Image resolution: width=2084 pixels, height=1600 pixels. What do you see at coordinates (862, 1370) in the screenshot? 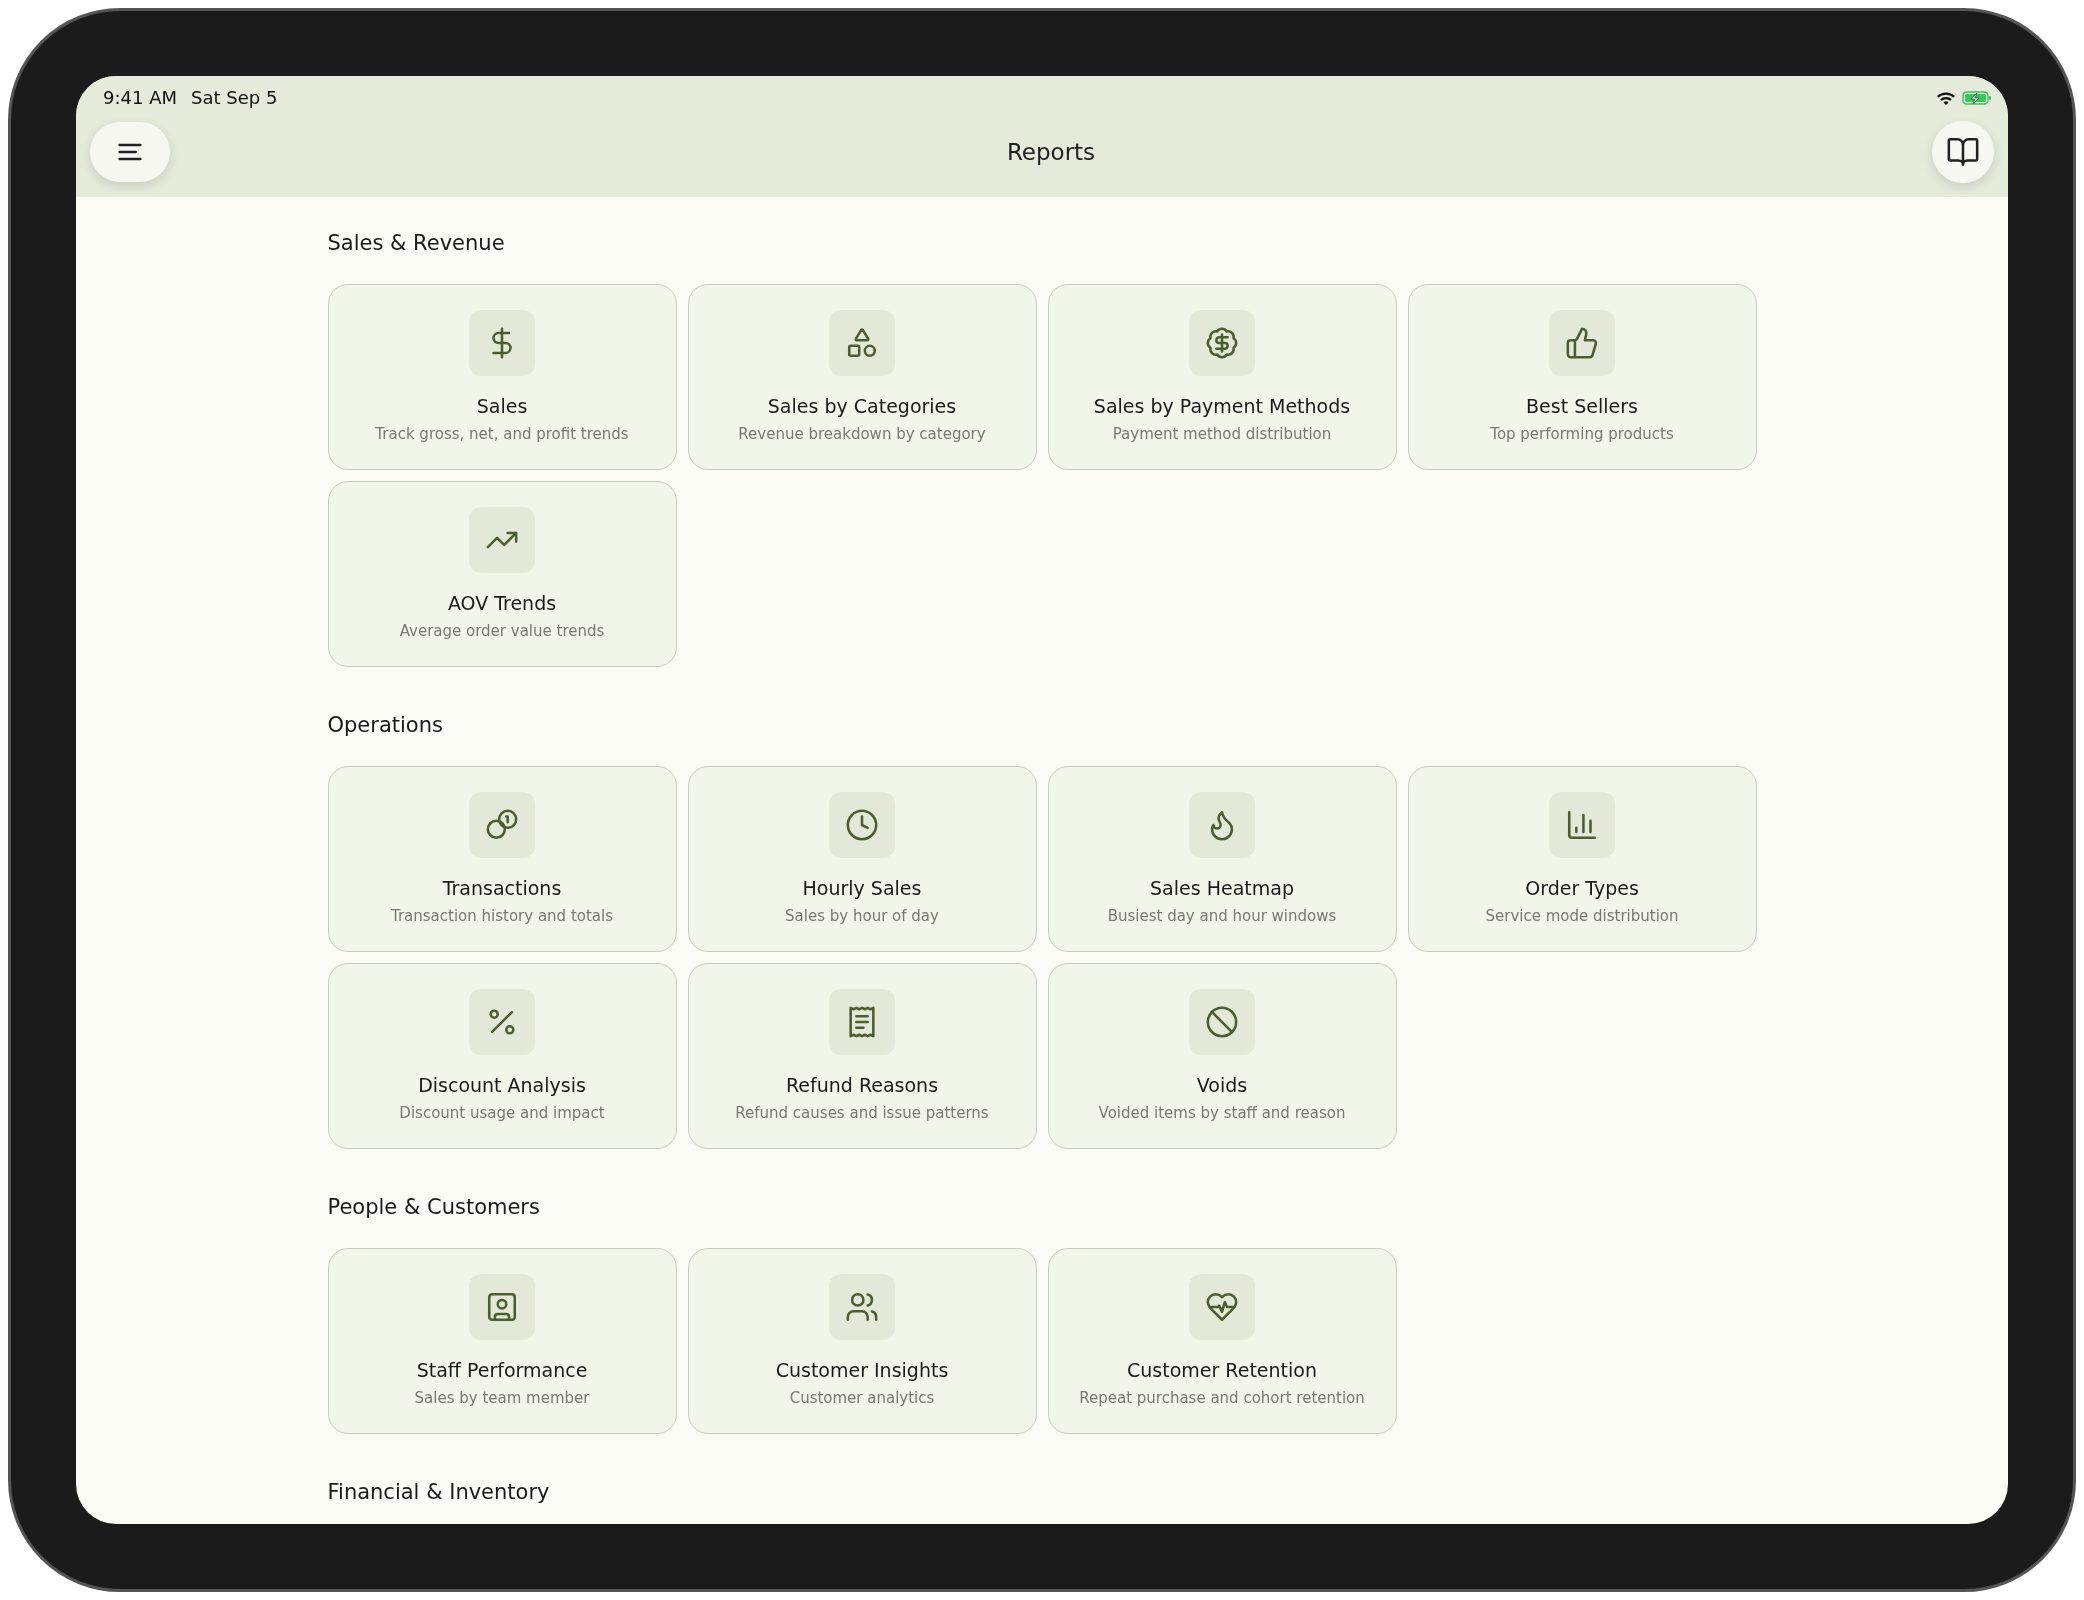
I see `report-title: Customer Insights` at bounding box center [862, 1370].